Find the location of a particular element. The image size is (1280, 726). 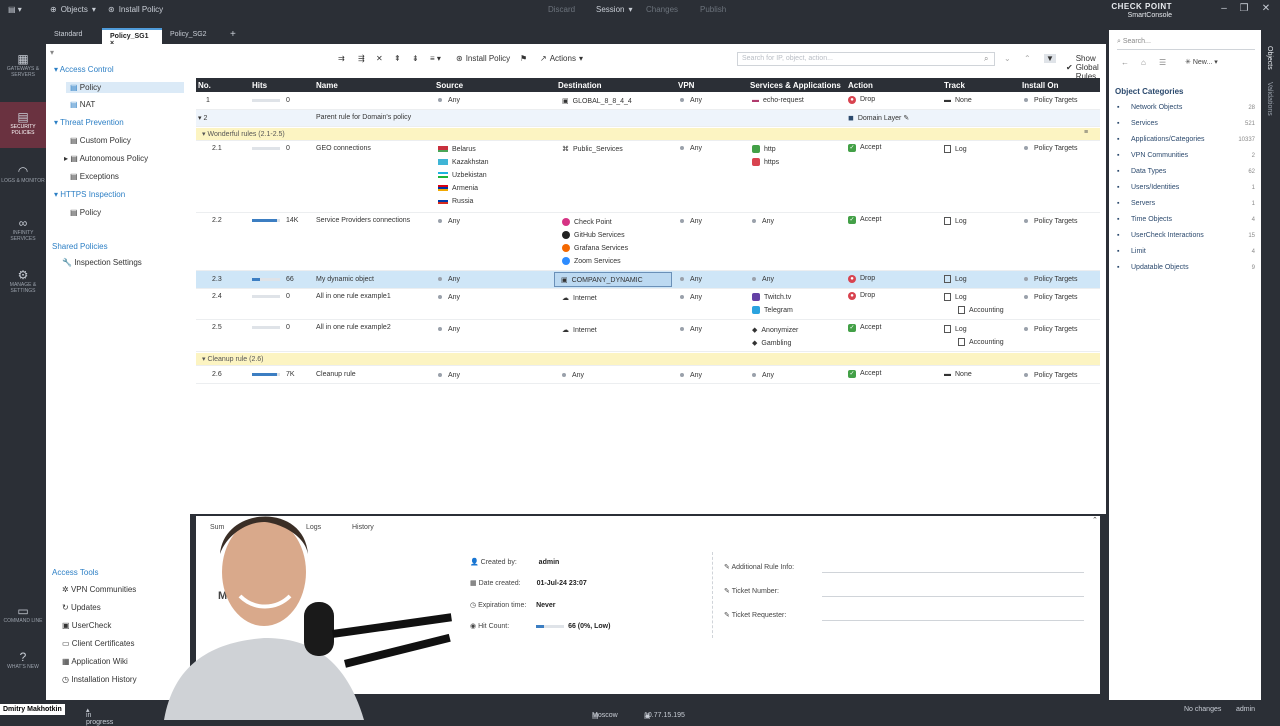

validations-side-tab: Validations is located at coordinates (1269, 99).